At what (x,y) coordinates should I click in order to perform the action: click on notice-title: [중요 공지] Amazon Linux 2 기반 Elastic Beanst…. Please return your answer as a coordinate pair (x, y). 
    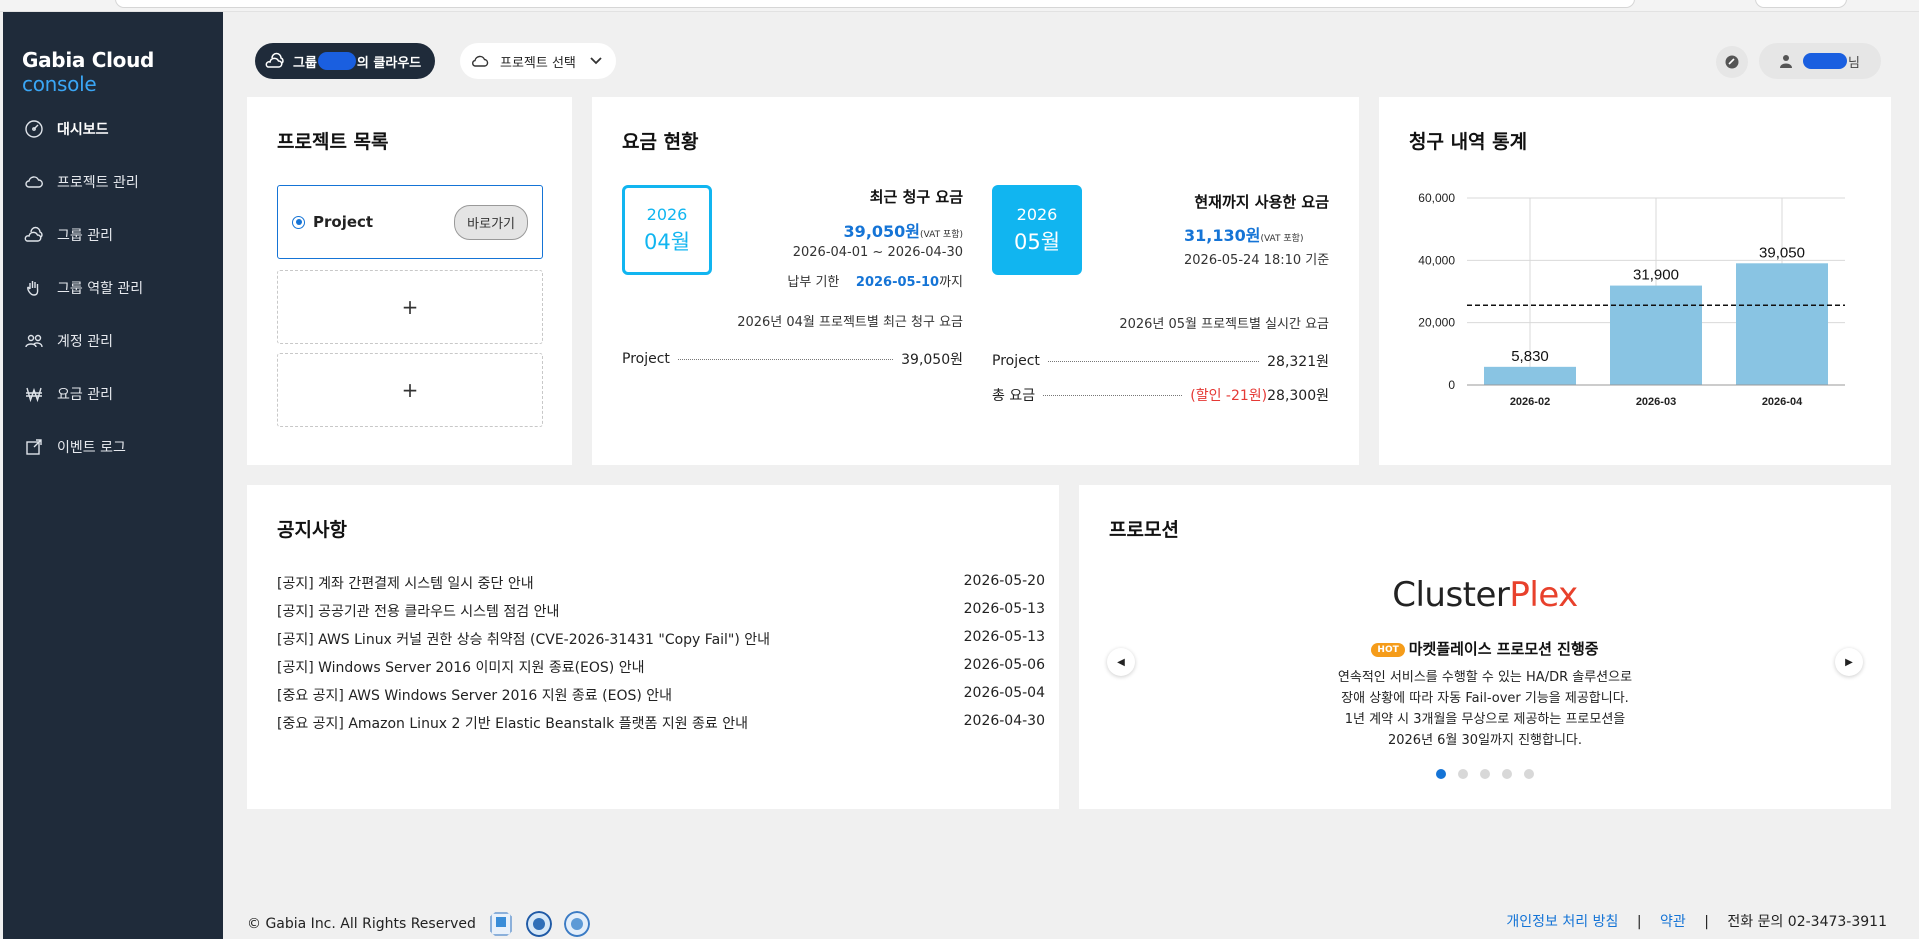
    Looking at the image, I should click on (512, 727).